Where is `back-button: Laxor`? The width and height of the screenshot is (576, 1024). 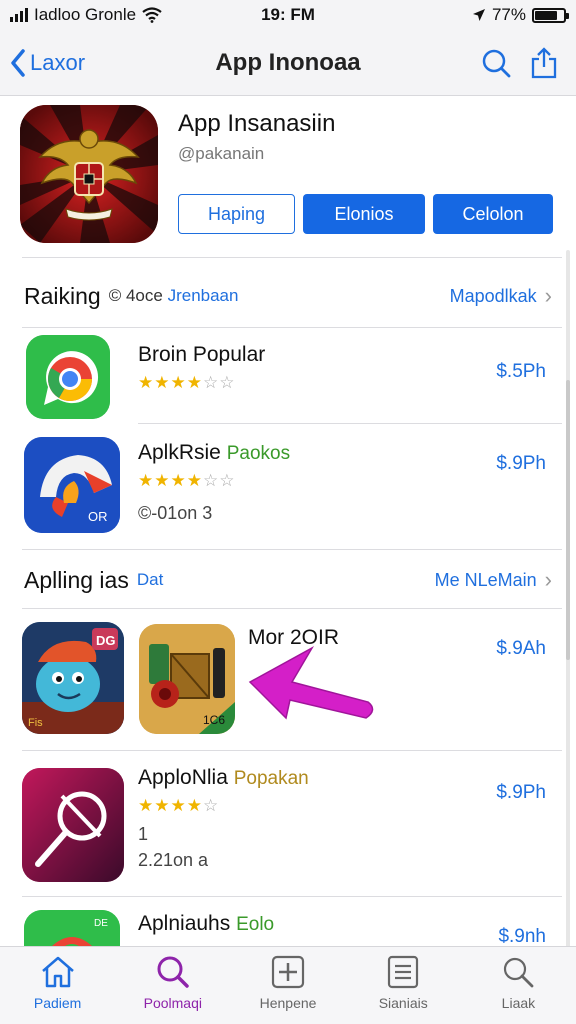 back-button: Laxor is located at coordinates (75, 62).